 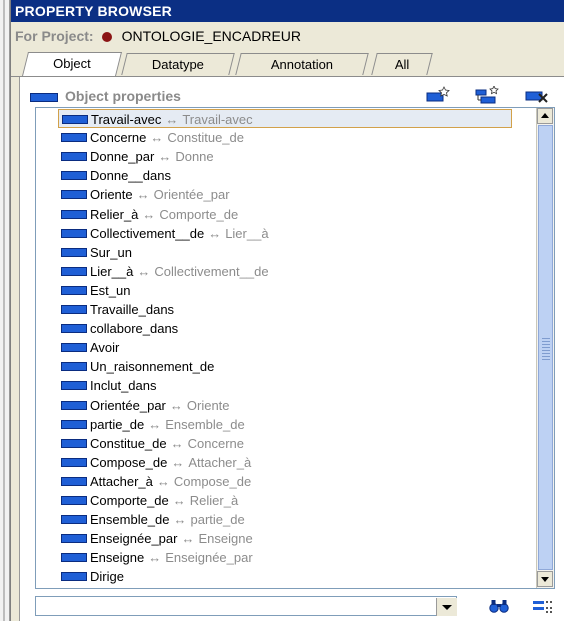 What do you see at coordinates (130, 176) in the screenshot?
I see `property-name: Donne__dans` at bounding box center [130, 176].